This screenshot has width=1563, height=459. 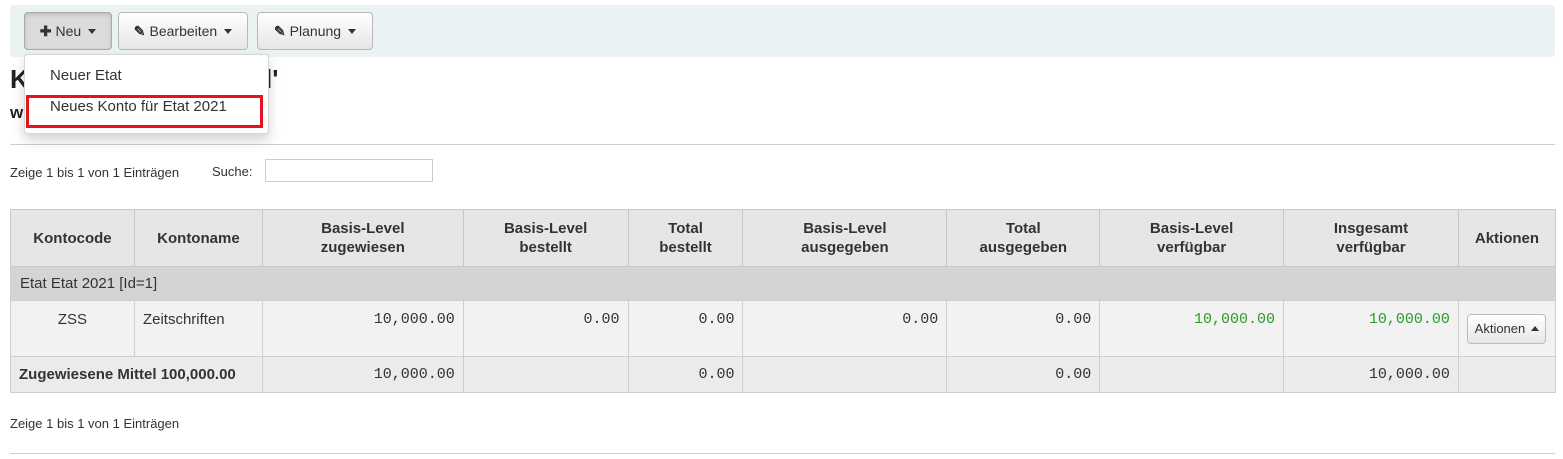 What do you see at coordinates (72, 328) in the screenshot?
I see `fund-code-cell: ZSS` at bounding box center [72, 328].